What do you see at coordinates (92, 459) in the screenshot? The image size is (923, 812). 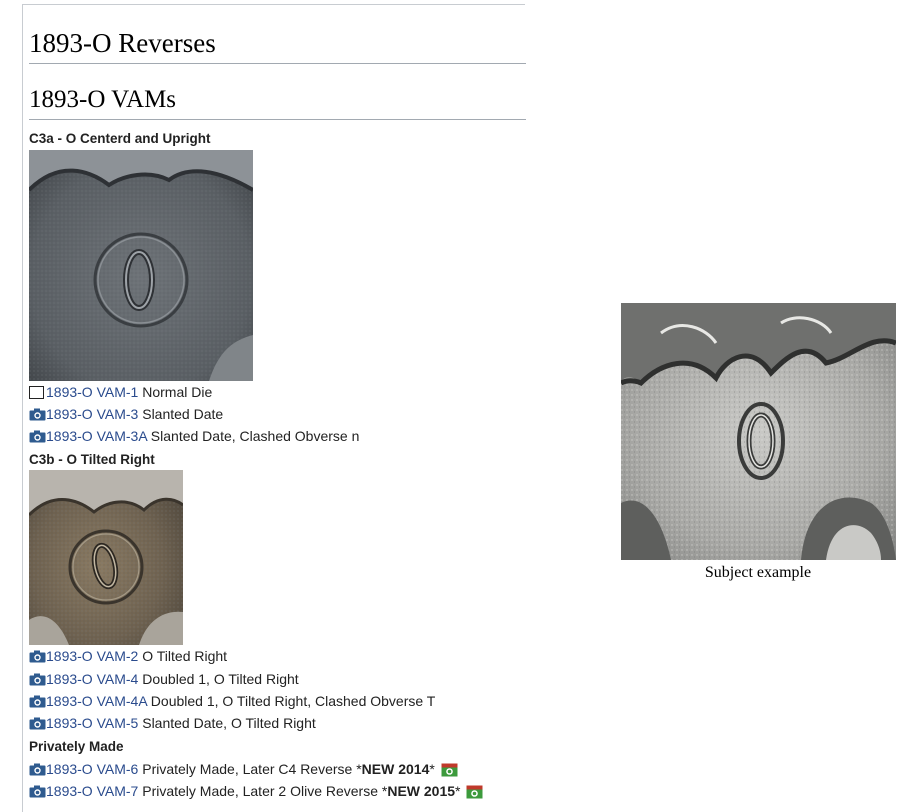 I see `group-title-c3b: C3b - O Tilted Right` at bounding box center [92, 459].